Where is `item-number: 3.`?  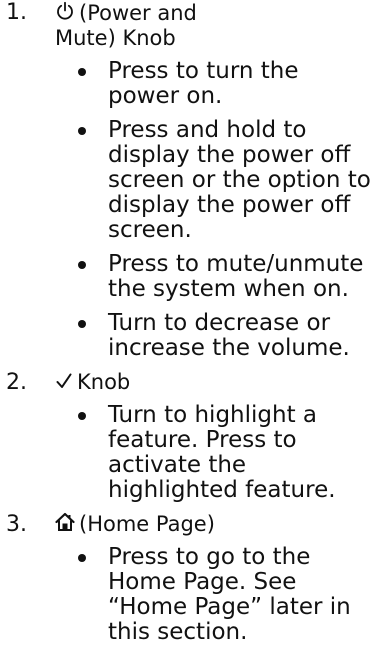
item-number: 3. is located at coordinates (16, 524).